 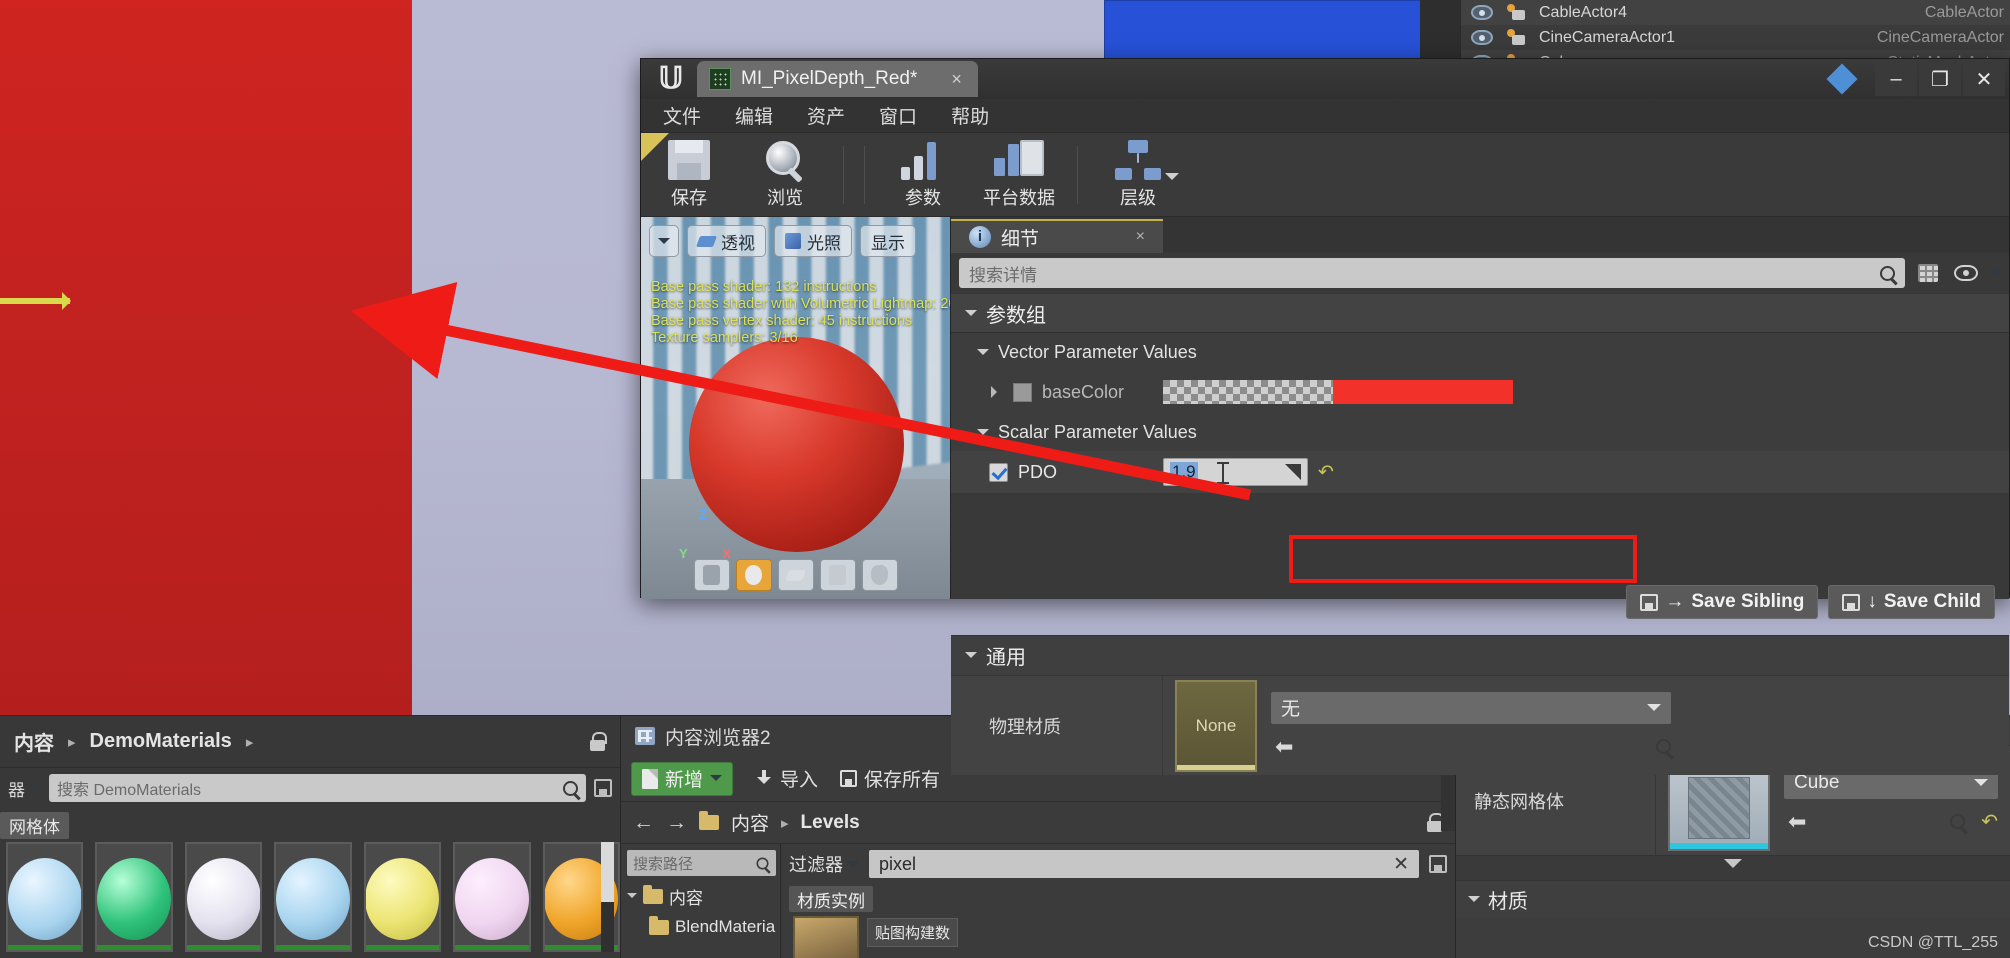 What do you see at coordinates (831, 899) in the screenshot?
I see `filter-chip-material-instance: 材质实例` at bounding box center [831, 899].